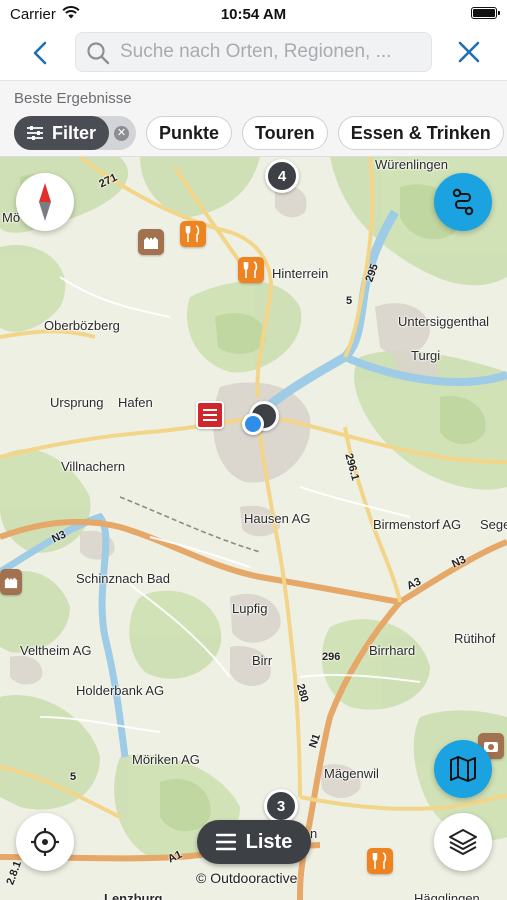 The height and width of the screenshot is (900, 507). Describe the element at coordinates (285, 133) in the screenshot. I see `chip-touren: Touren` at that location.